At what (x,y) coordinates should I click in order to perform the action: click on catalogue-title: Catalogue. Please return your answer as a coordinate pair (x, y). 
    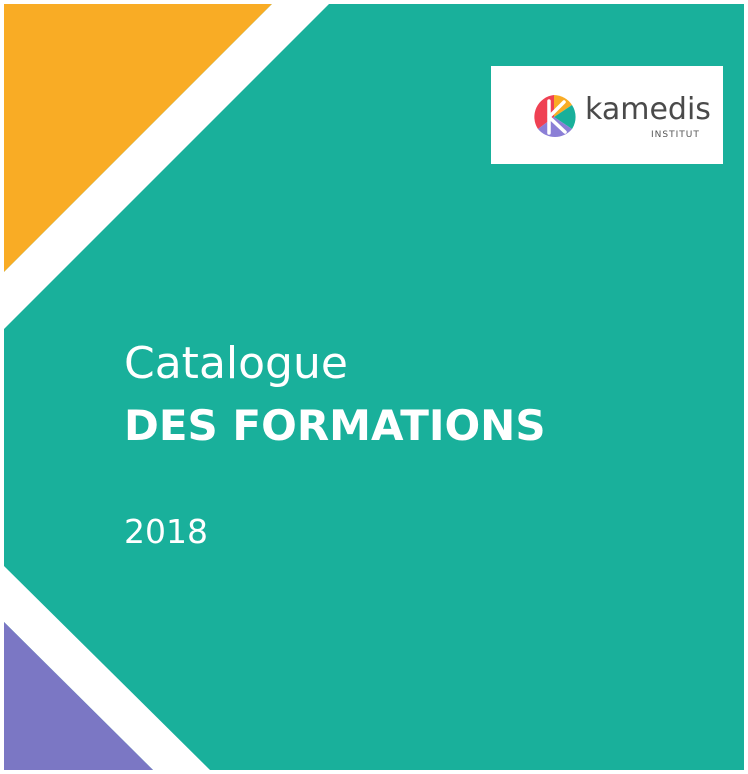
    Looking at the image, I should click on (236, 363).